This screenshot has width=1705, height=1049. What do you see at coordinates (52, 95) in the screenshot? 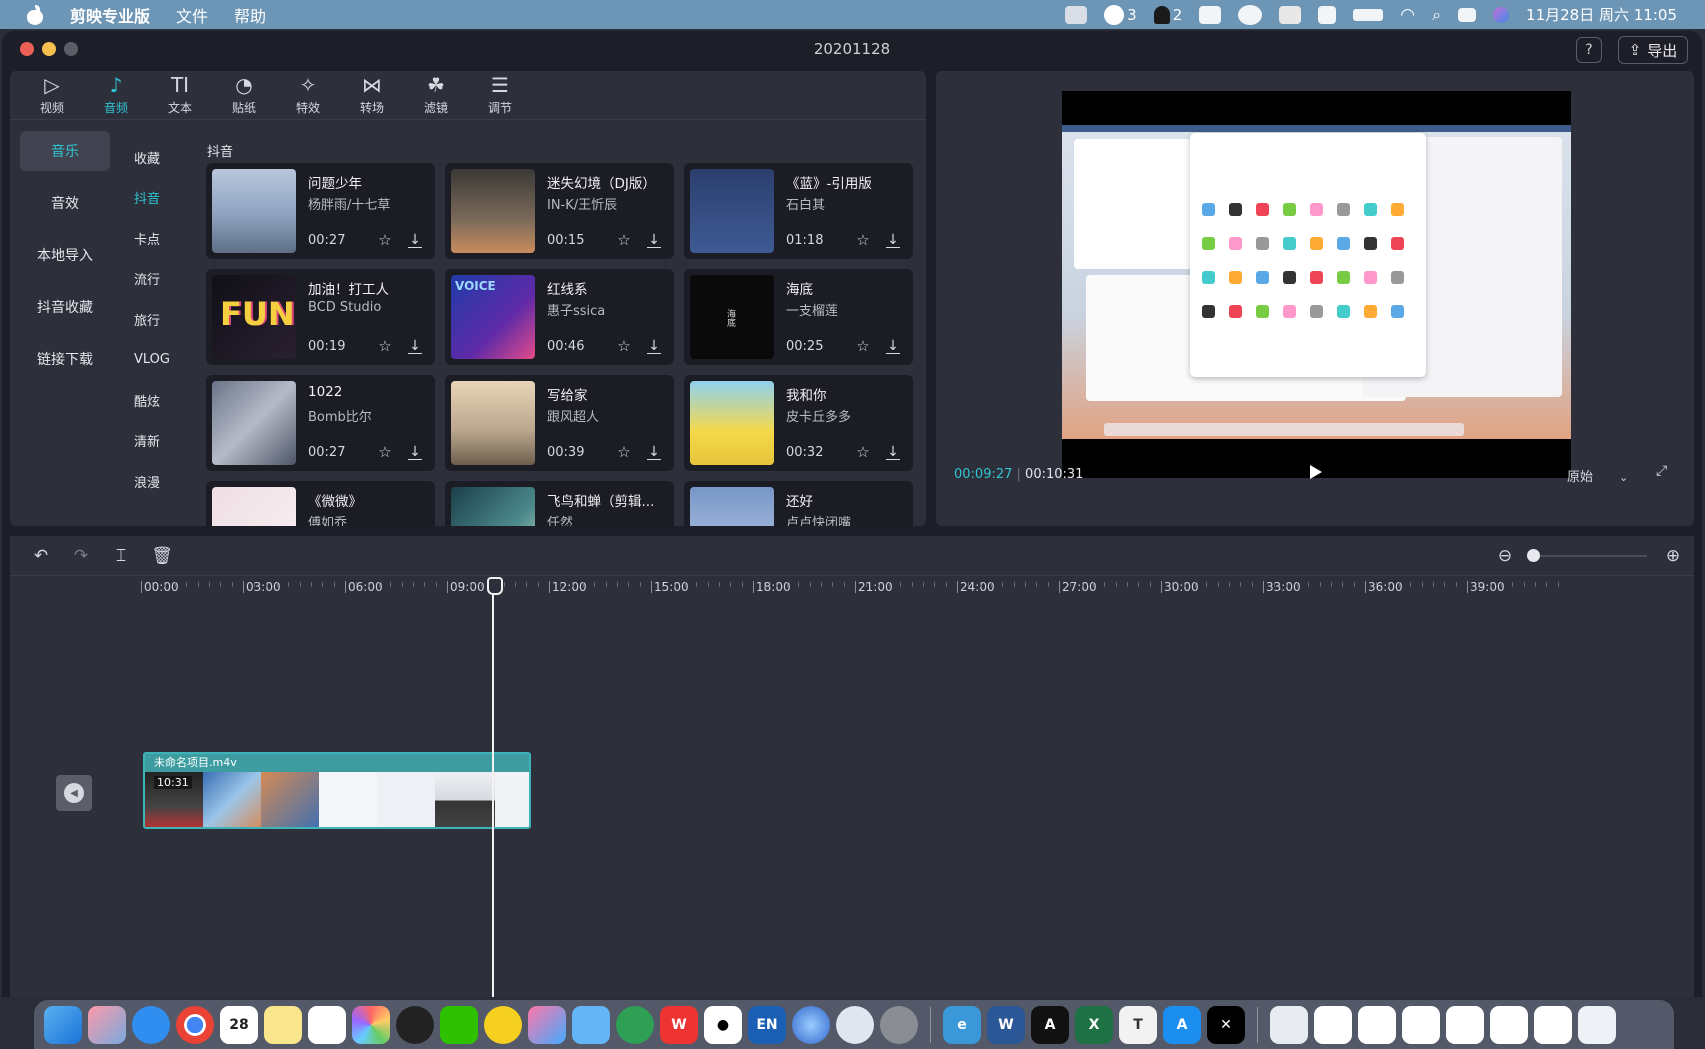
I see `tool-video: ▷ 视频` at bounding box center [52, 95].